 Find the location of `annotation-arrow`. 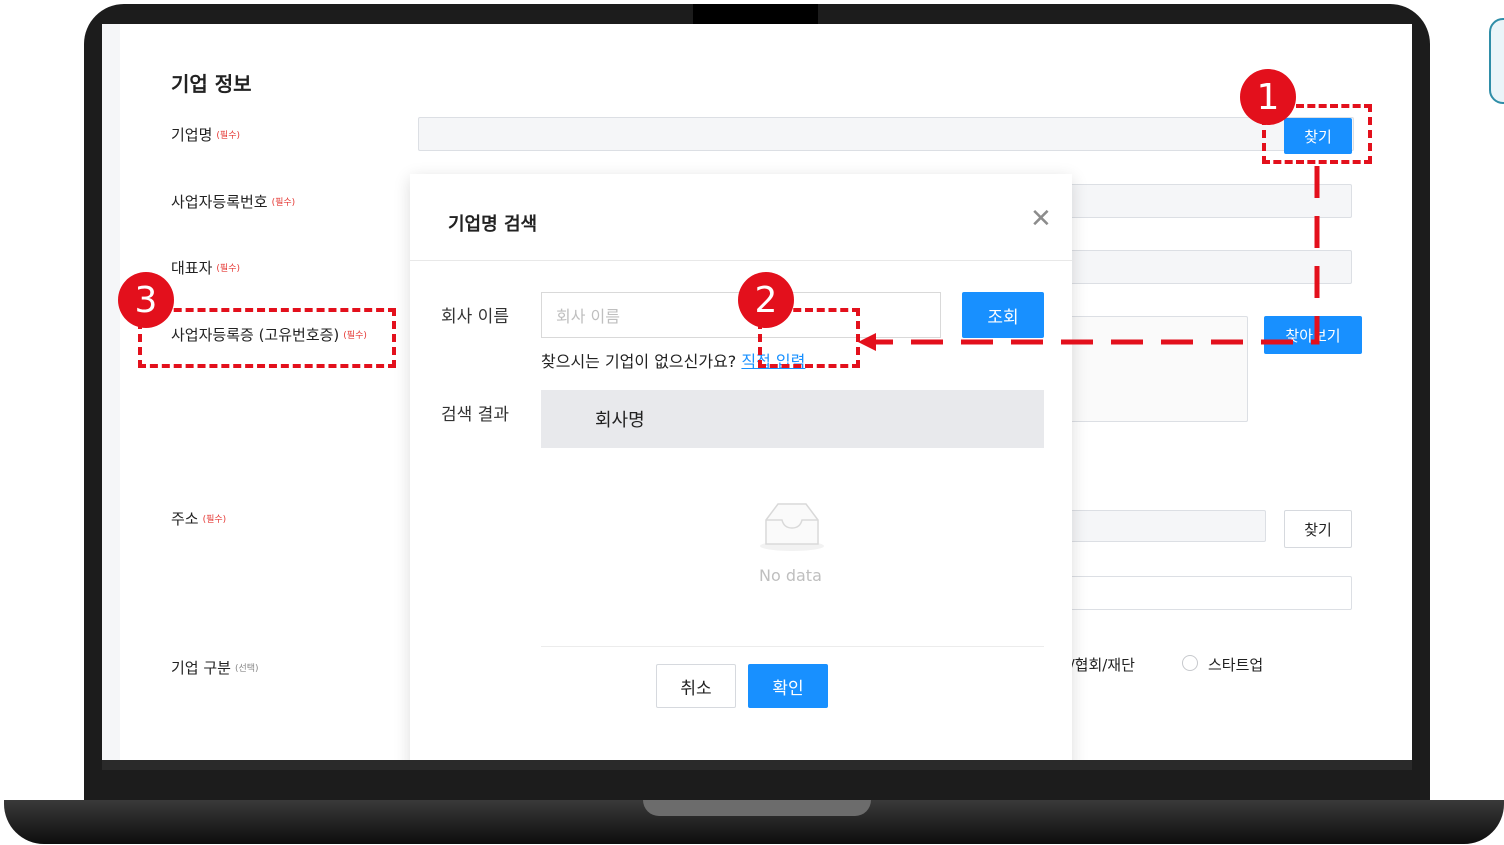

annotation-arrow is located at coordinates (1089, 258).